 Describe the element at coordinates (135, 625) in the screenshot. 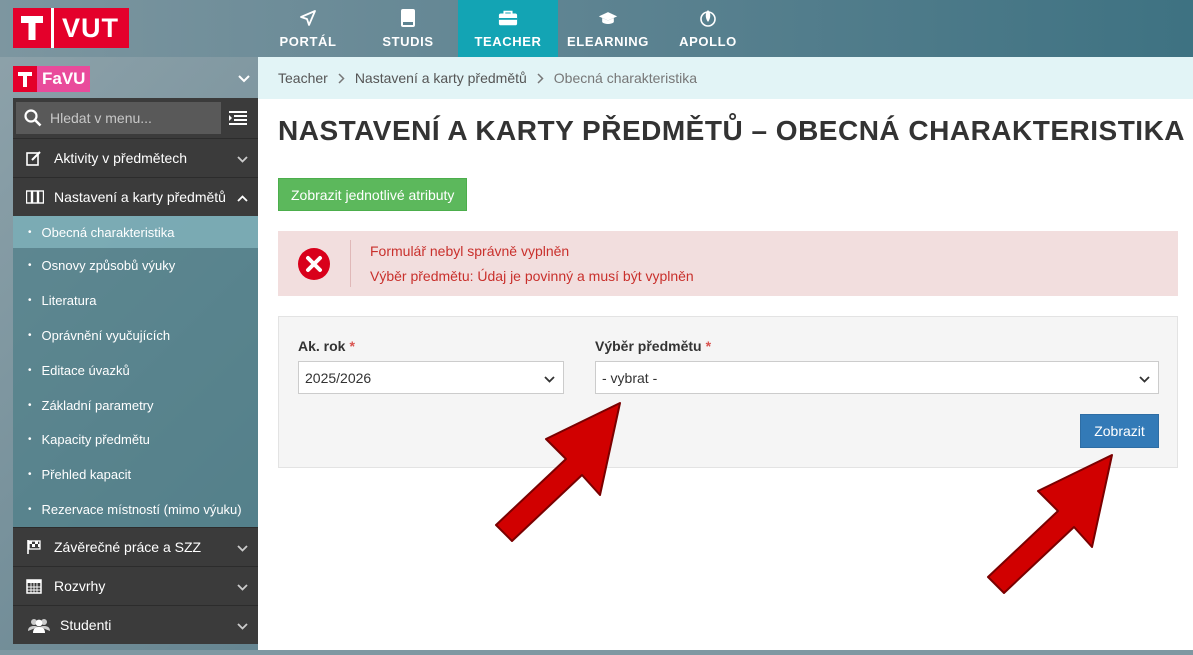

I see `menu-section-studenti: Studenti` at that location.